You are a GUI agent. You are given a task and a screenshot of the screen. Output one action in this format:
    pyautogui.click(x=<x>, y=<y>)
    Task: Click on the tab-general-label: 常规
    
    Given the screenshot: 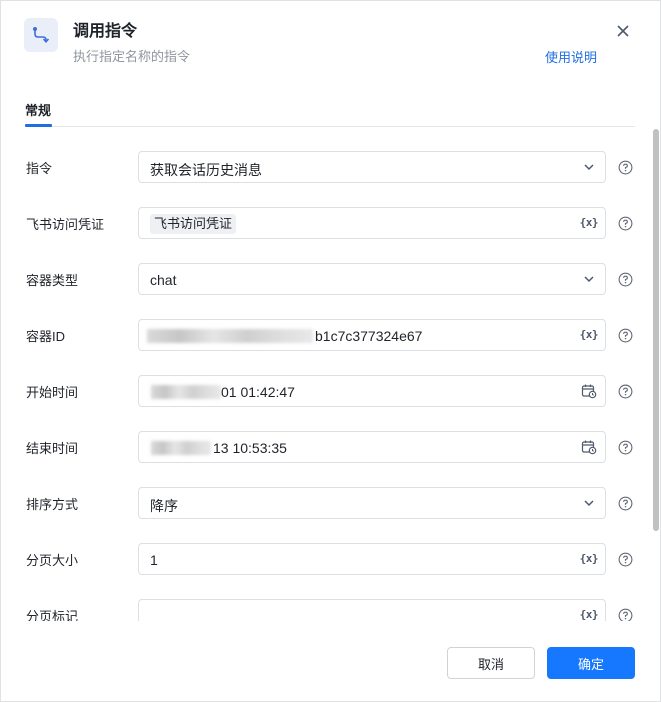 What is the action you would take?
    pyautogui.click(x=38, y=110)
    